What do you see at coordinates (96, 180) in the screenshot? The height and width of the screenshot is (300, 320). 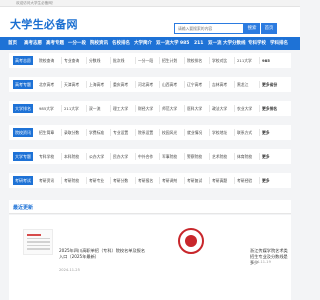 I see `category-link: 考研专业` at bounding box center [96, 180].